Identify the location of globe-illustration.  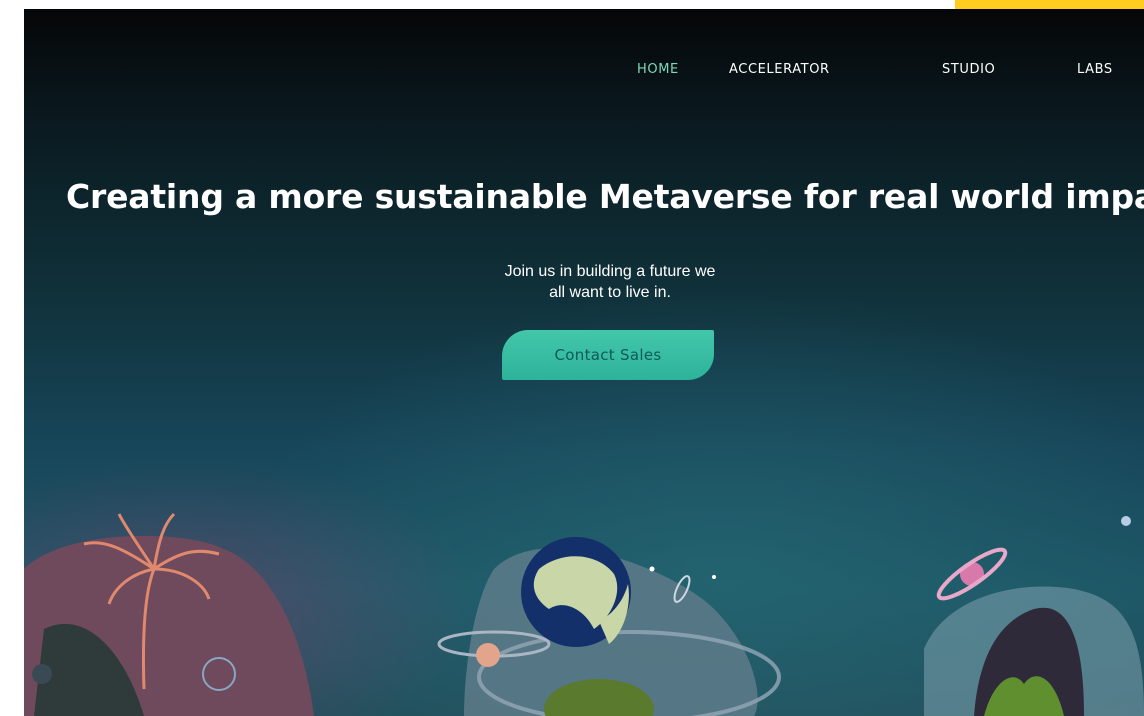
(609, 626).